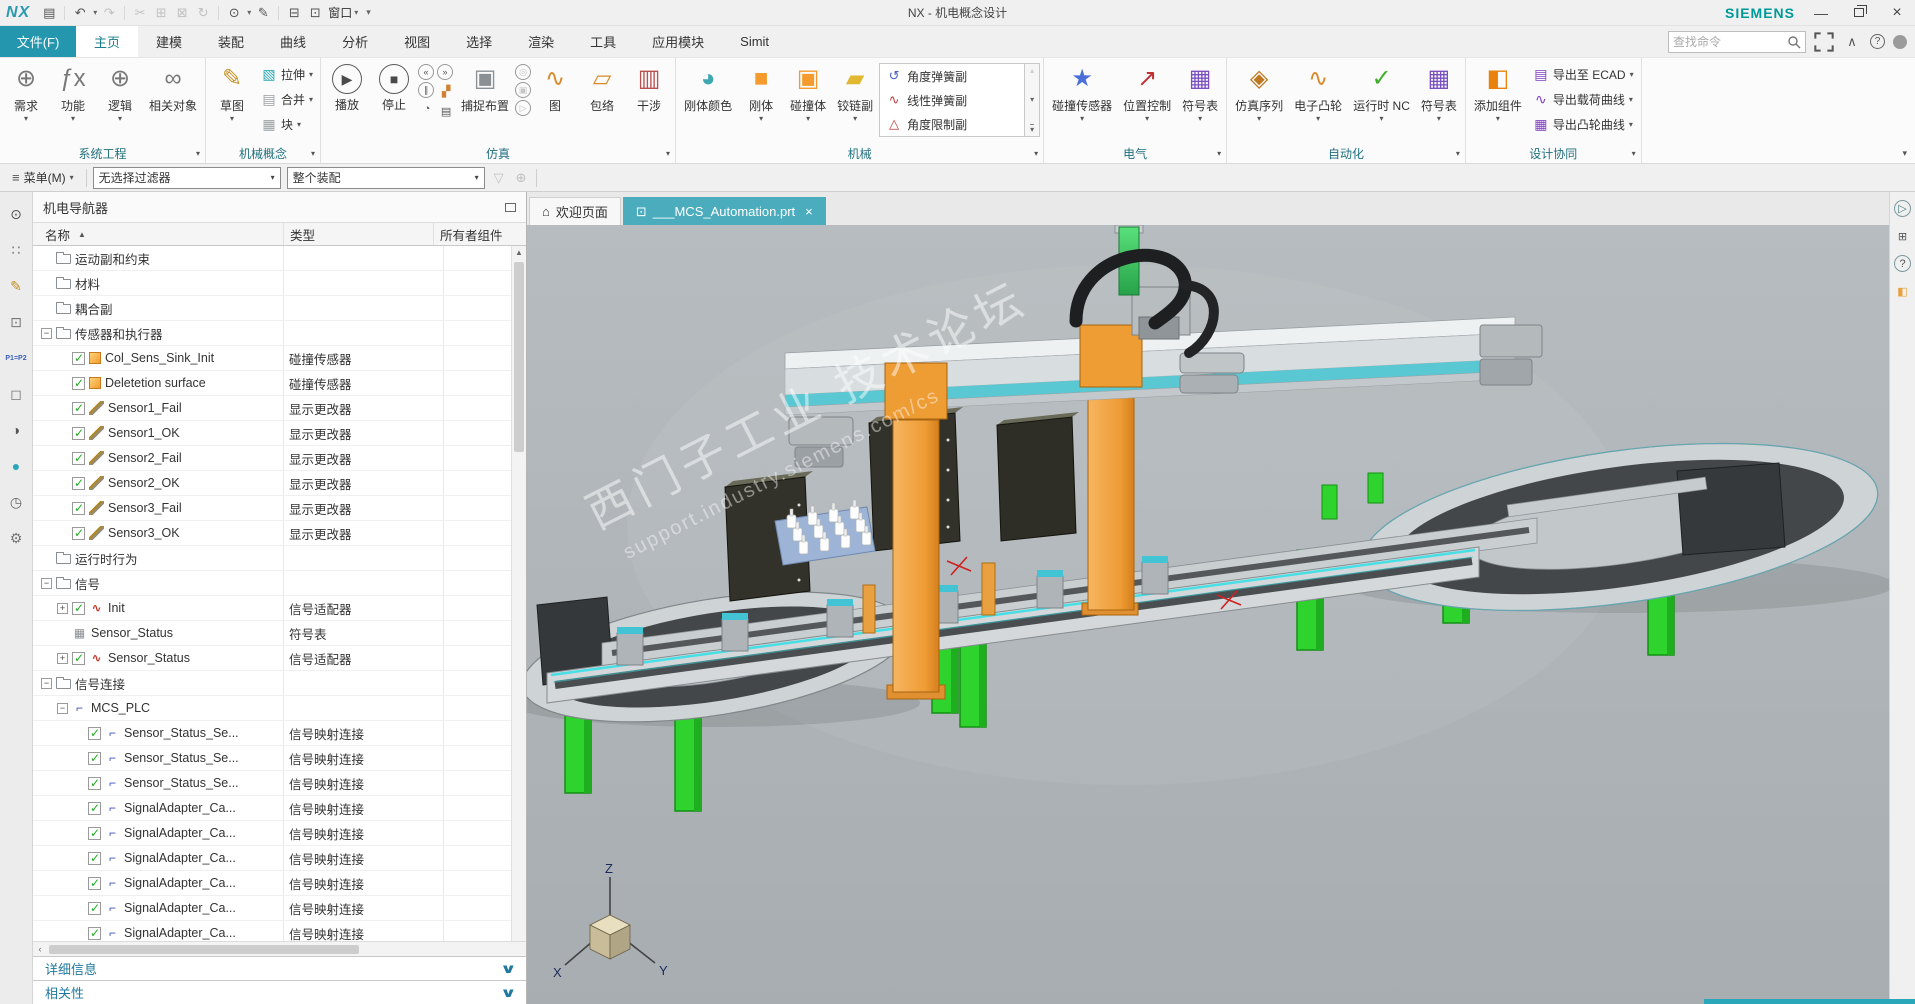  I want to click on tree-row: Deletetion surface 碰撞传感器, so click(279, 383).